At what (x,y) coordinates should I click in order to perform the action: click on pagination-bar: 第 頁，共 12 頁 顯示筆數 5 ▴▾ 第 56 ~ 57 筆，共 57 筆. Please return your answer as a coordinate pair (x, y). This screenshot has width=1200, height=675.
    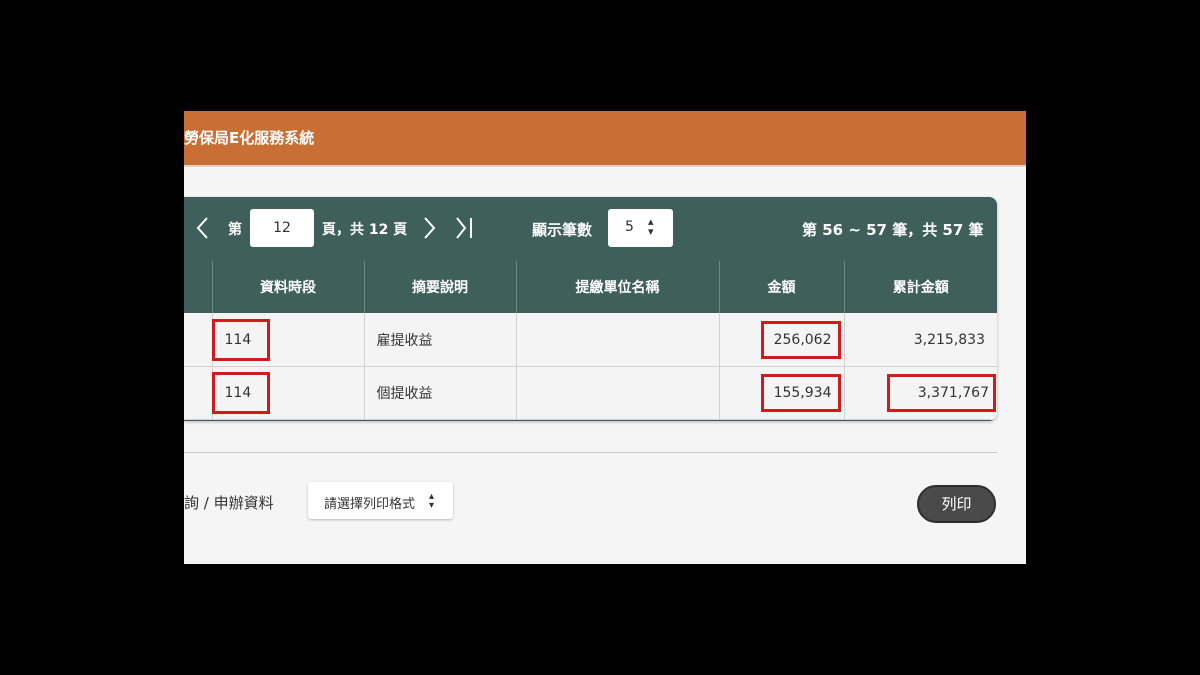
    Looking at the image, I should click on (590, 229).